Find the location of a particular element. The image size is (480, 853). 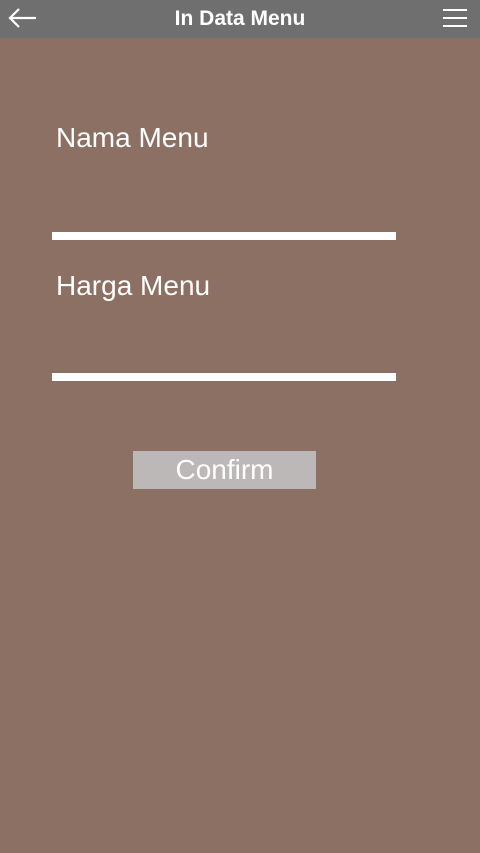

top-app-bar: In Data Menu is located at coordinates (240, 19).